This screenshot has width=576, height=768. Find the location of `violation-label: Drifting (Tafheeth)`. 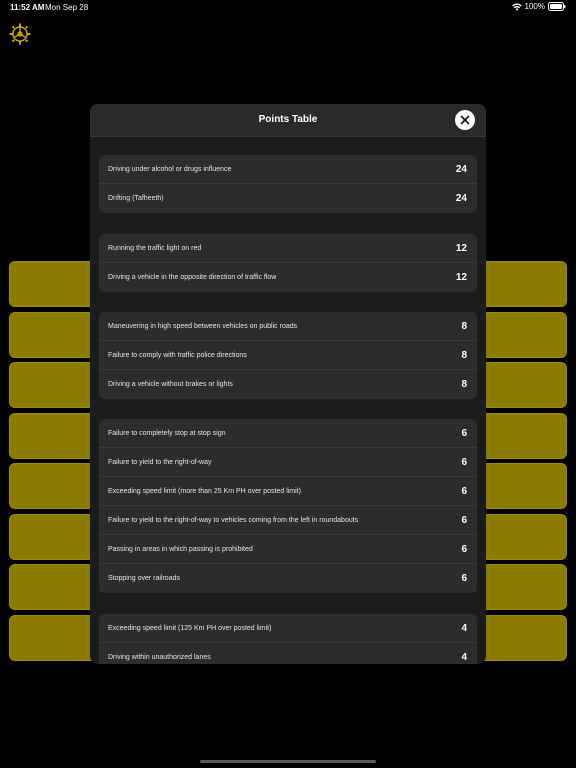

violation-label: Drifting (Tafheeth) is located at coordinates (136, 198).